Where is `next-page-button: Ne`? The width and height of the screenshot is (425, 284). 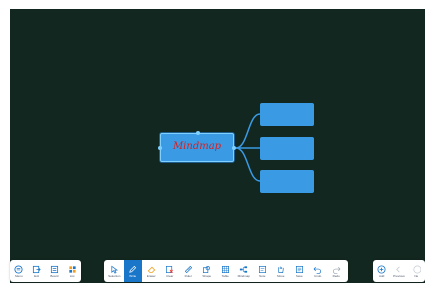
next-page-button: Ne is located at coordinates (416, 271).